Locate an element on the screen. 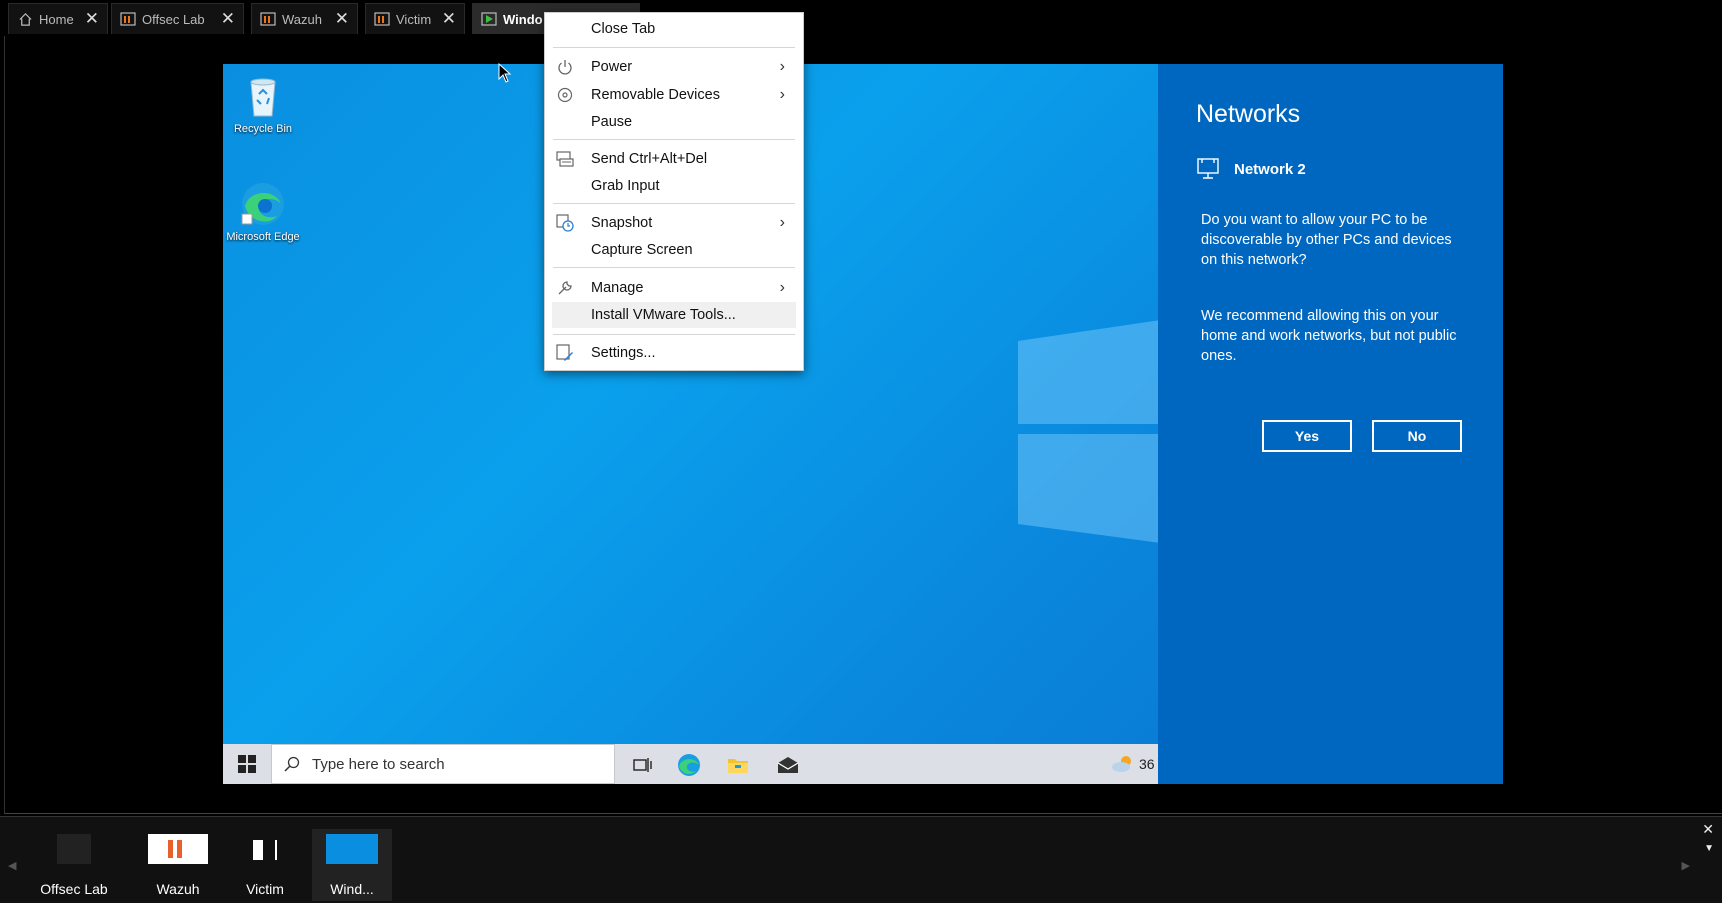  thumbnail-offsec-lab: Offsec Lab is located at coordinates (74, 865).